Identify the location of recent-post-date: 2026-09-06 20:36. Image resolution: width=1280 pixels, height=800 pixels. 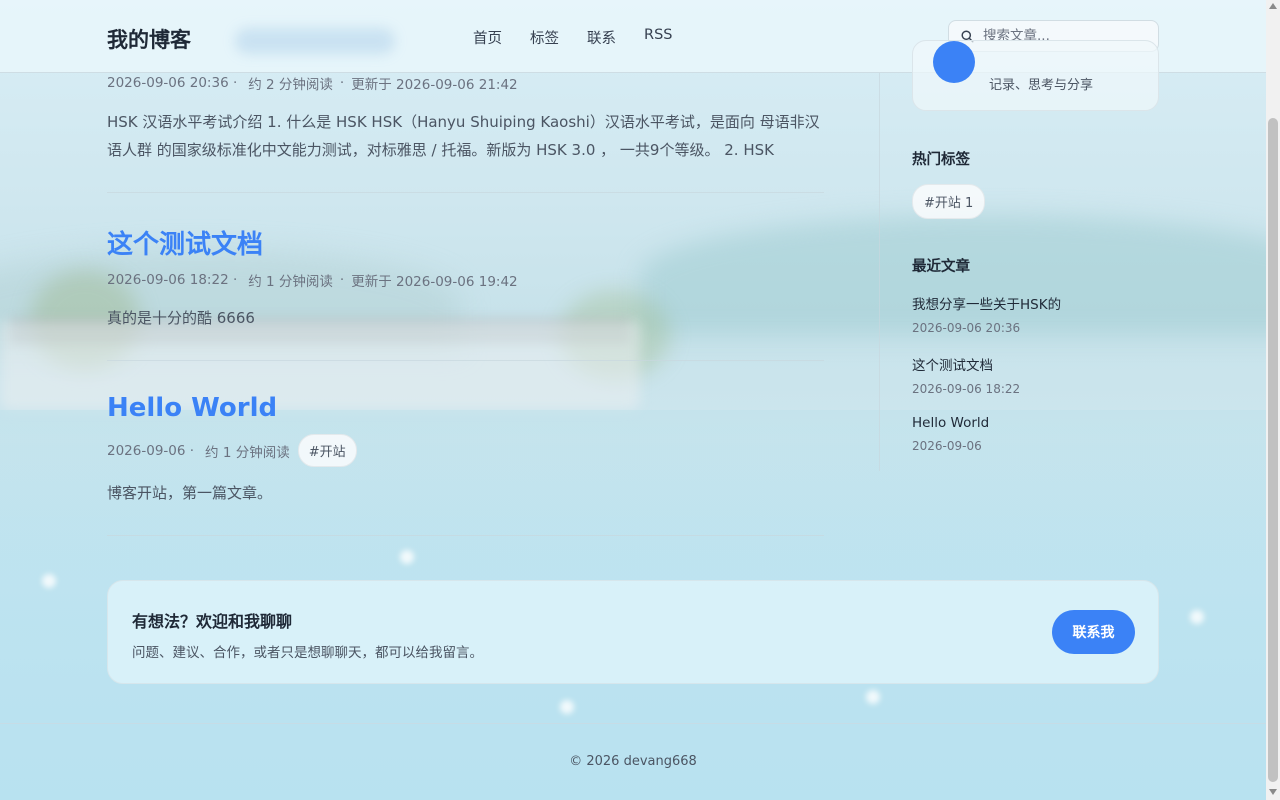
(966, 328).